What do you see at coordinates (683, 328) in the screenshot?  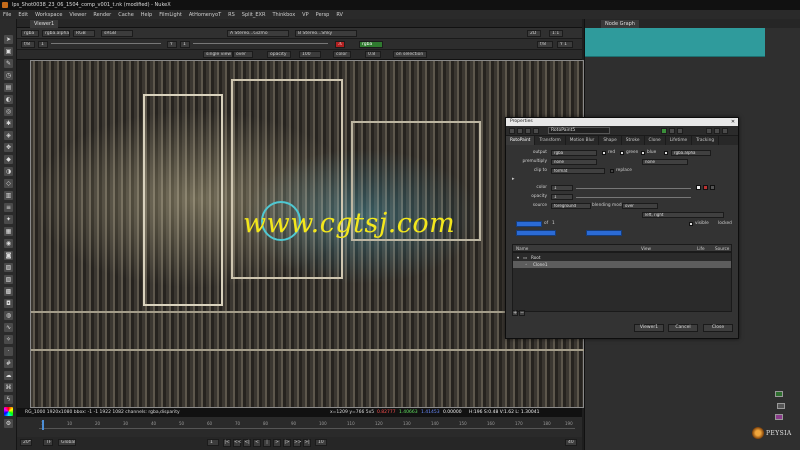 I see `cancel-button: Cancel` at bounding box center [683, 328].